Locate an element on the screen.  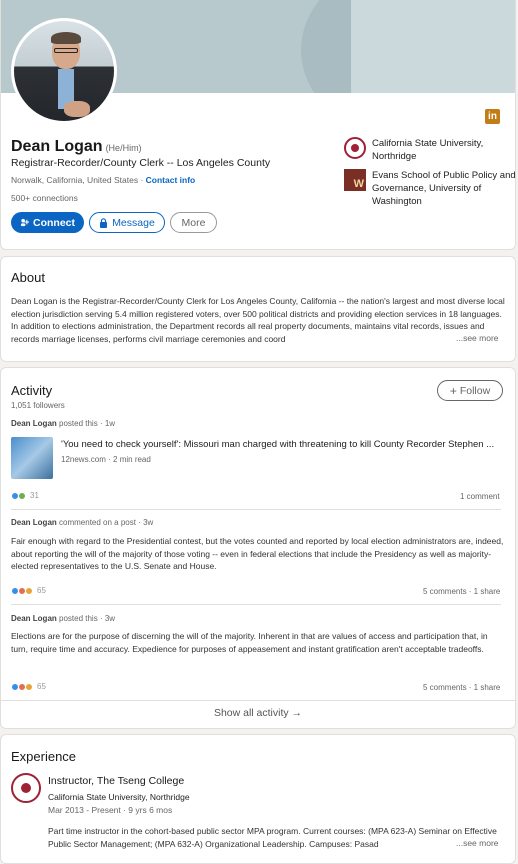
linkedin-icon: in is located at coordinates (492, 116).